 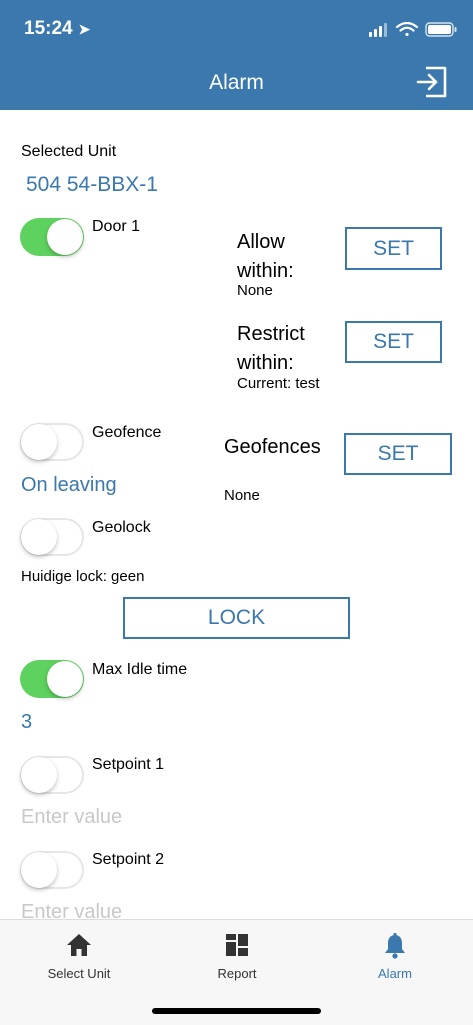 What do you see at coordinates (26, 722) in the screenshot?
I see `max-idle-value: 3` at bounding box center [26, 722].